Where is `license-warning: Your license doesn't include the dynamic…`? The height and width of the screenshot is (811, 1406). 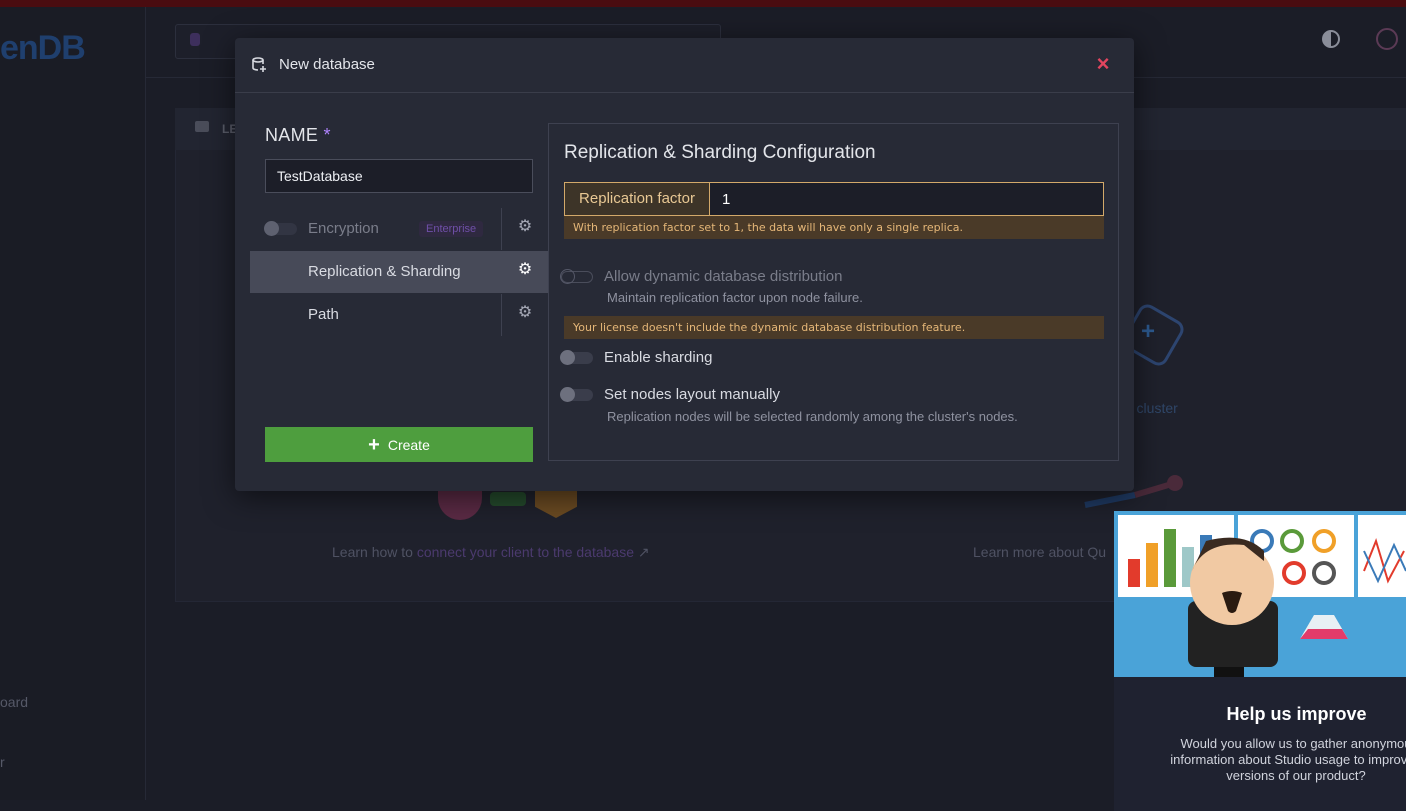 license-warning: Your license doesn't include the dynamic… is located at coordinates (834, 327).